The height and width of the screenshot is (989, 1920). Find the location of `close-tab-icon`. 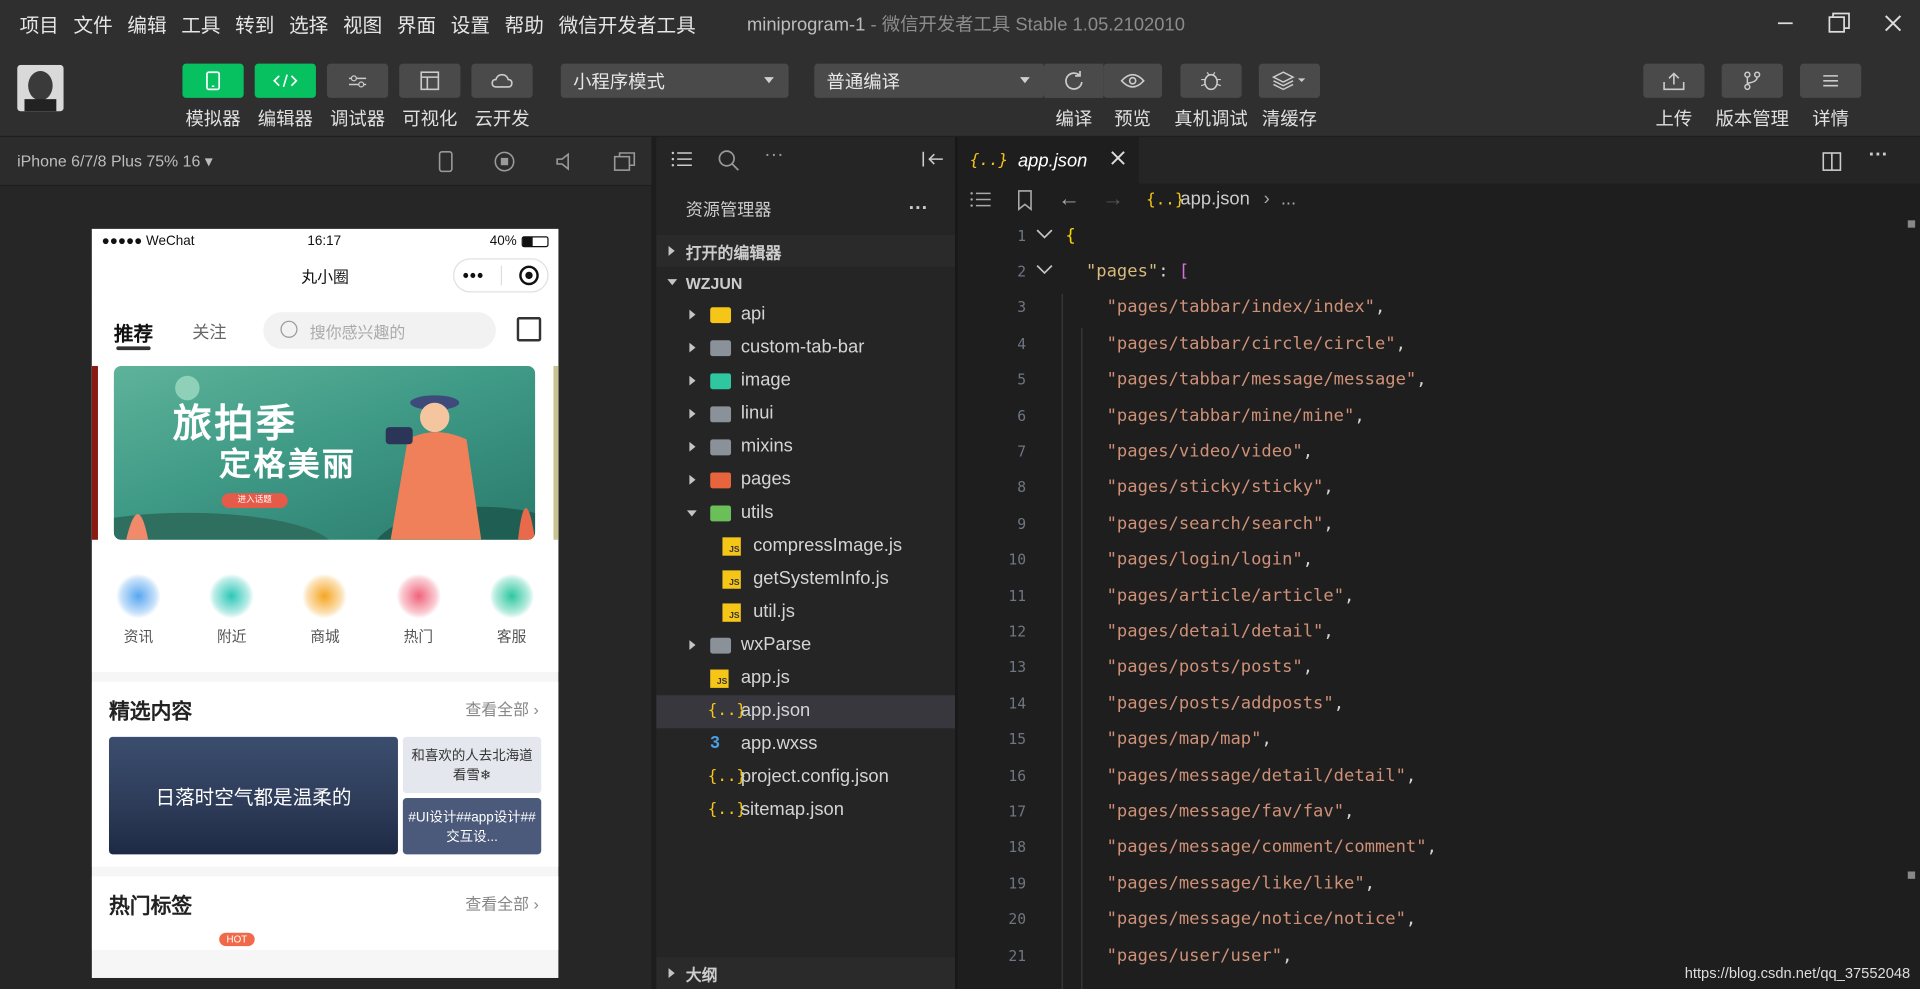

close-tab-icon is located at coordinates (1117, 157).